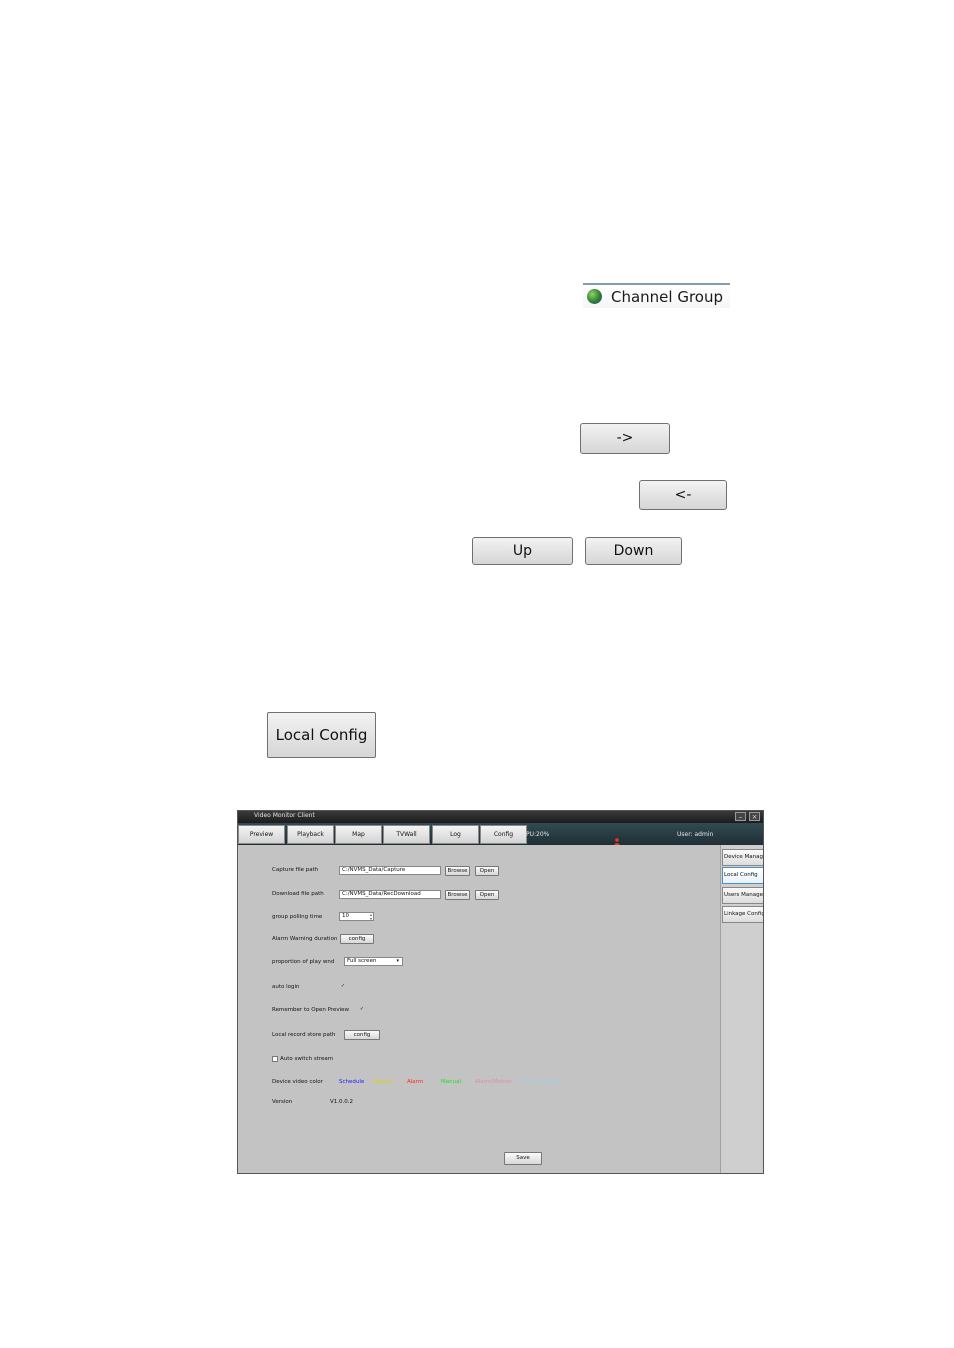  I want to click on auto-login-checkbox: ✓, so click(343, 987).